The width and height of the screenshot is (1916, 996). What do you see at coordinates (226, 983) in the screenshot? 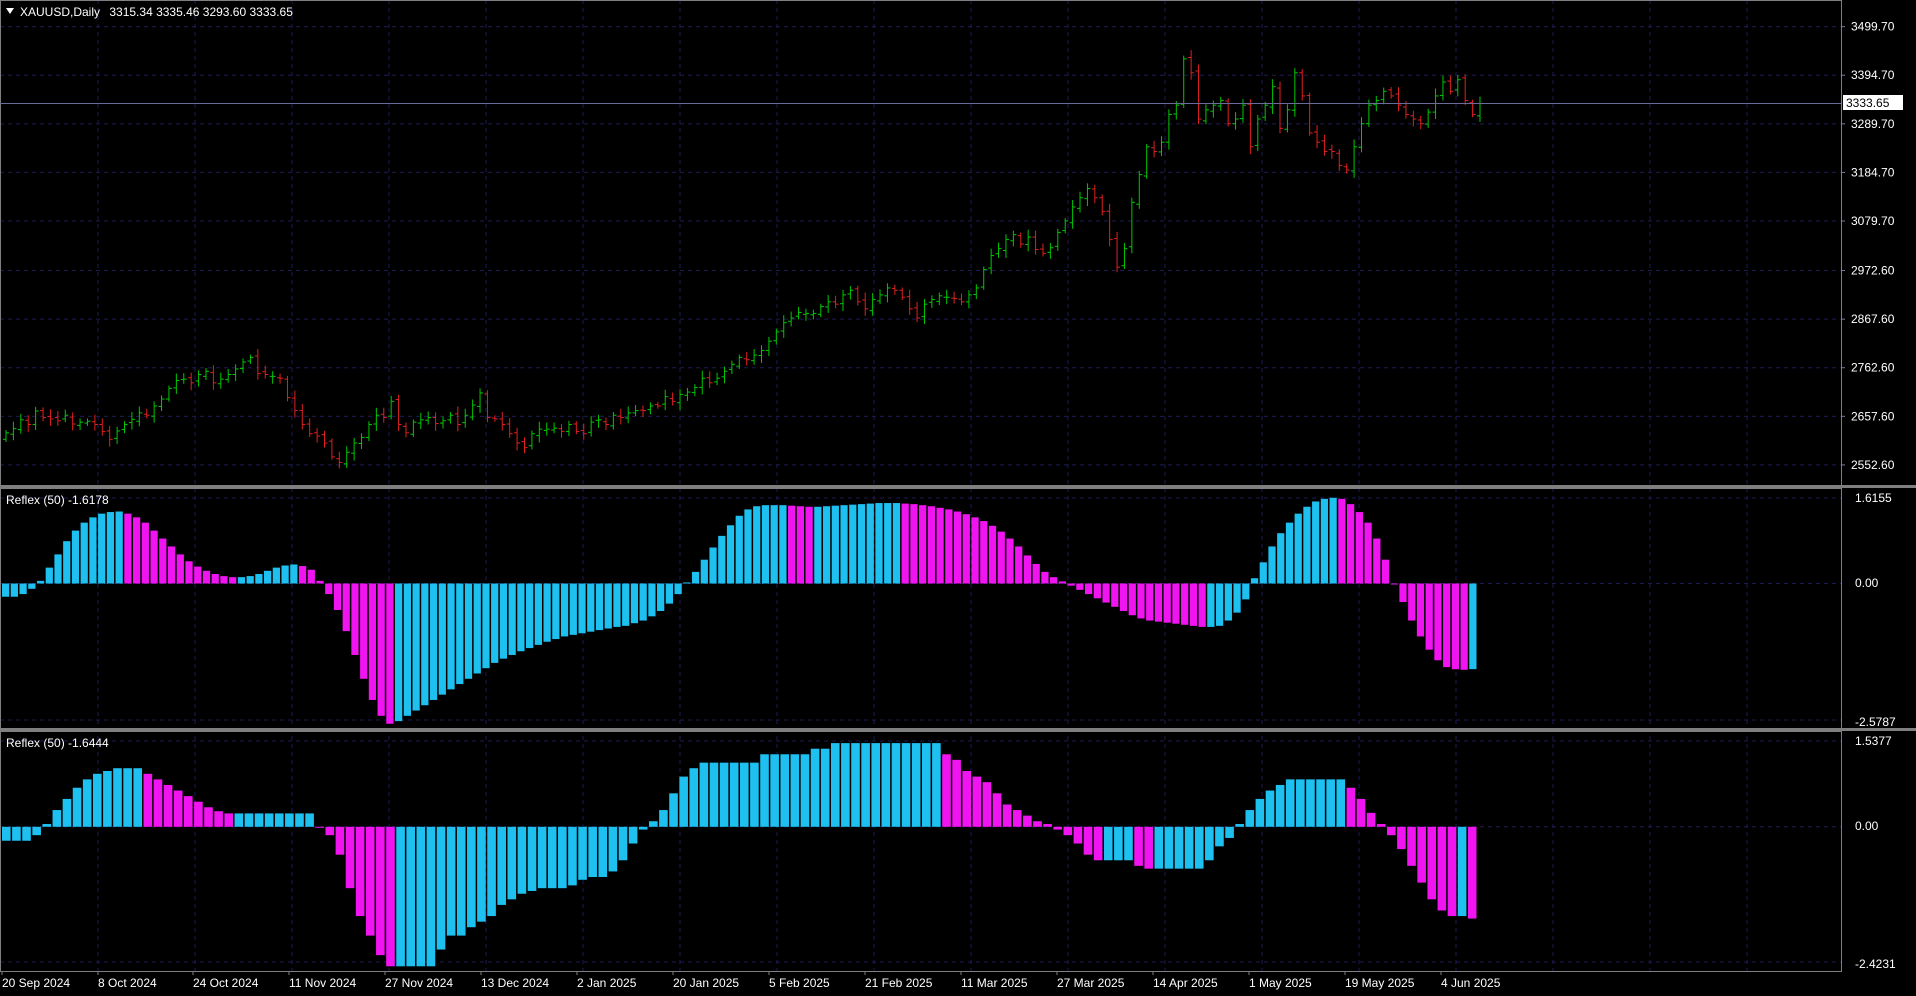
I see `time-tick-label: 24 Oct 2024` at bounding box center [226, 983].